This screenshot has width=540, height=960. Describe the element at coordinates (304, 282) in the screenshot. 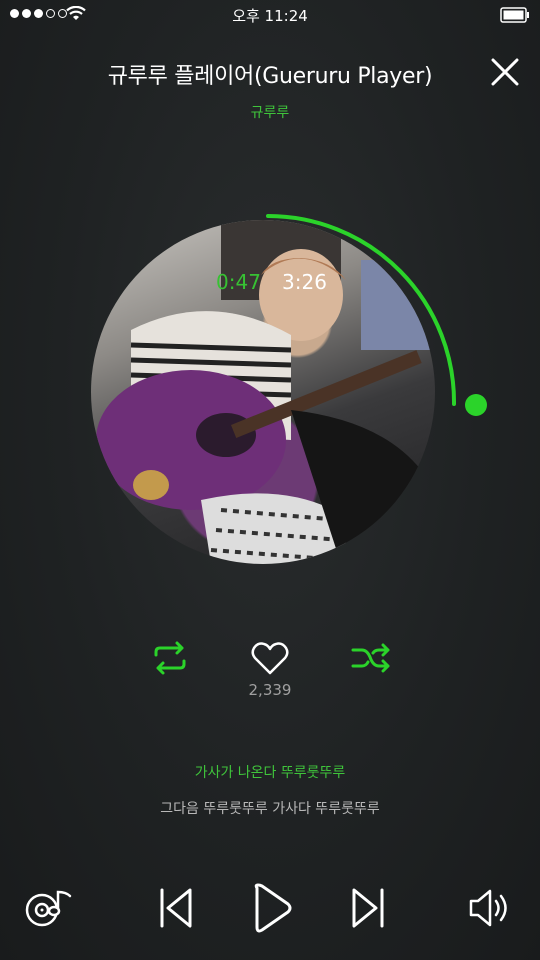

I see `total-time: 3:26` at that location.